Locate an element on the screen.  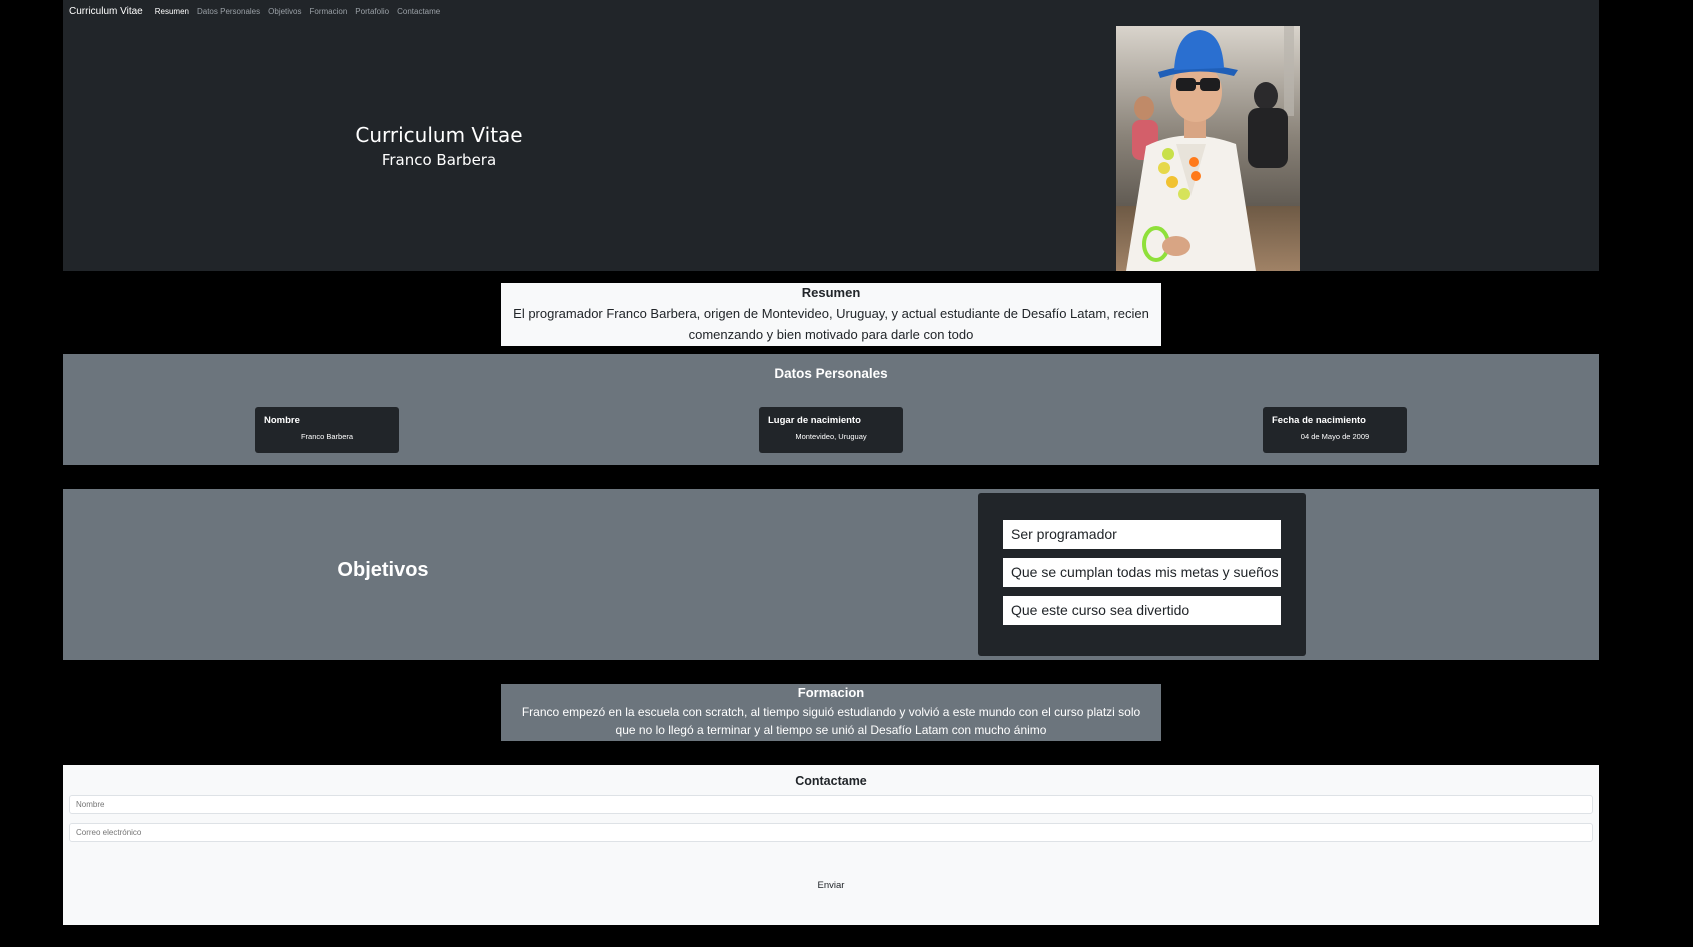
card-label: Lugar de nacimiento is located at coordinates (814, 420).